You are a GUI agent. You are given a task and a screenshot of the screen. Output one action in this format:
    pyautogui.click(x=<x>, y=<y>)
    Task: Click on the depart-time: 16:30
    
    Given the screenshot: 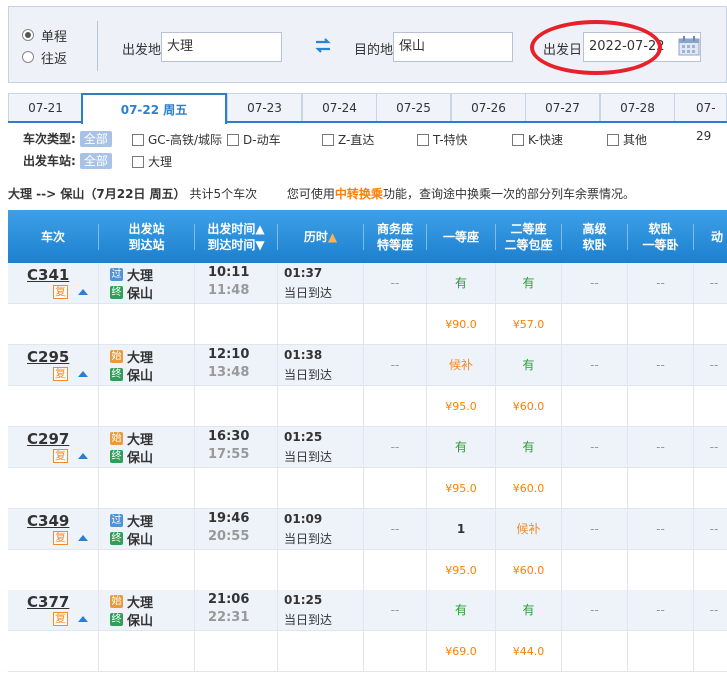 What is the action you would take?
    pyautogui.click(x=229, y=436)
    